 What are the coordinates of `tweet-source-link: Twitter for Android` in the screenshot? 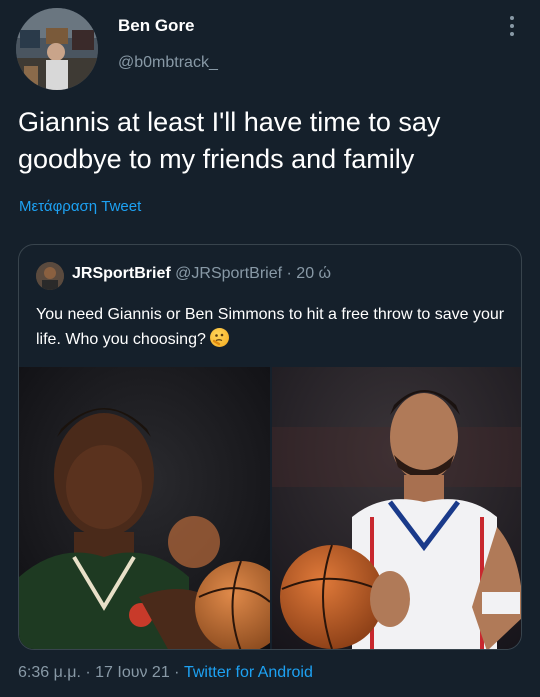 It's located at (248, 672).